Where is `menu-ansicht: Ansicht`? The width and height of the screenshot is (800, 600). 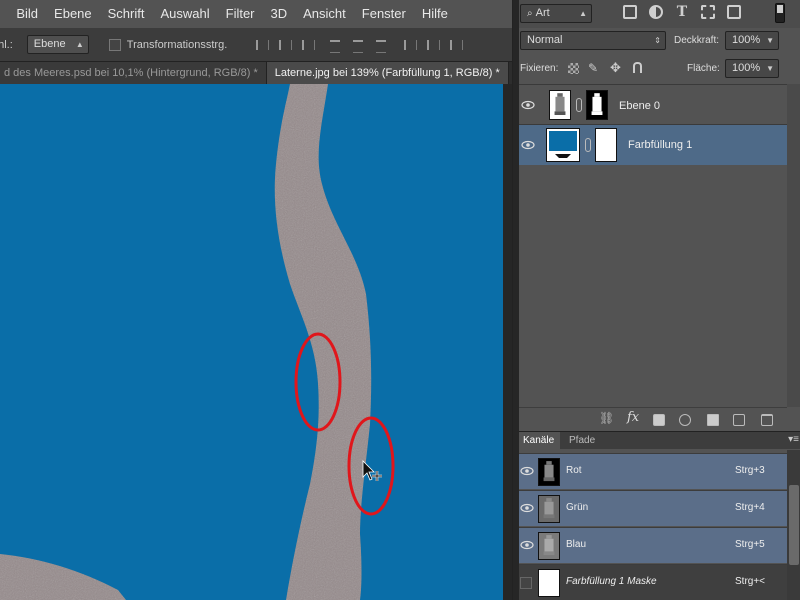 menu-ansicht: Ansicht is located at coordinates (324, 14).